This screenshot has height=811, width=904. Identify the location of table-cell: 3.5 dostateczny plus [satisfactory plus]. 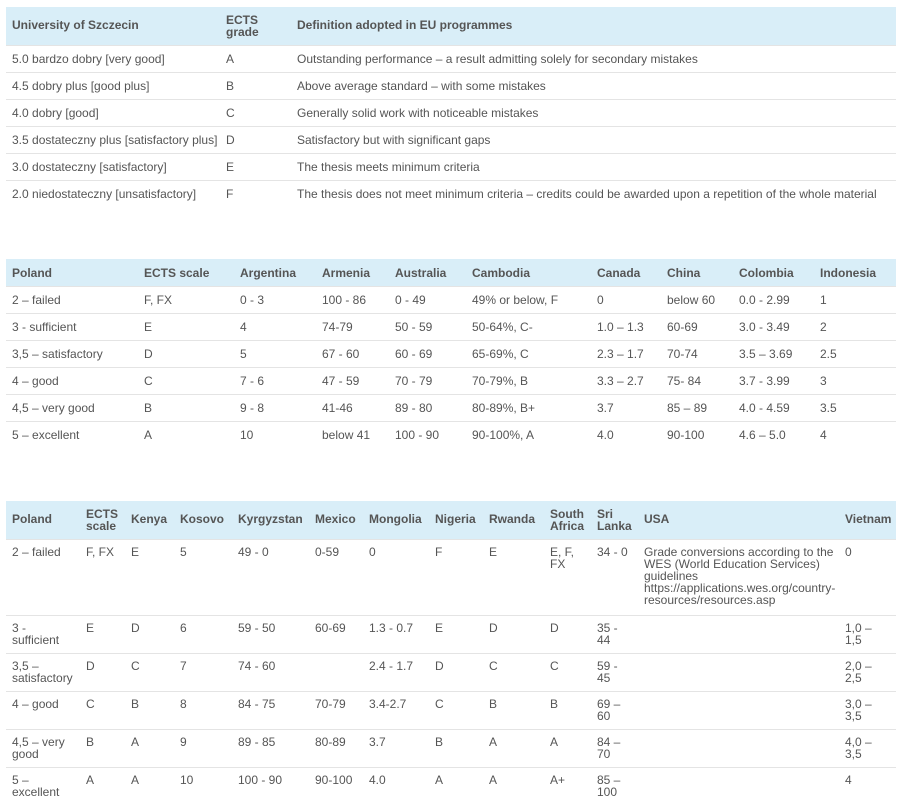
(113, 139).